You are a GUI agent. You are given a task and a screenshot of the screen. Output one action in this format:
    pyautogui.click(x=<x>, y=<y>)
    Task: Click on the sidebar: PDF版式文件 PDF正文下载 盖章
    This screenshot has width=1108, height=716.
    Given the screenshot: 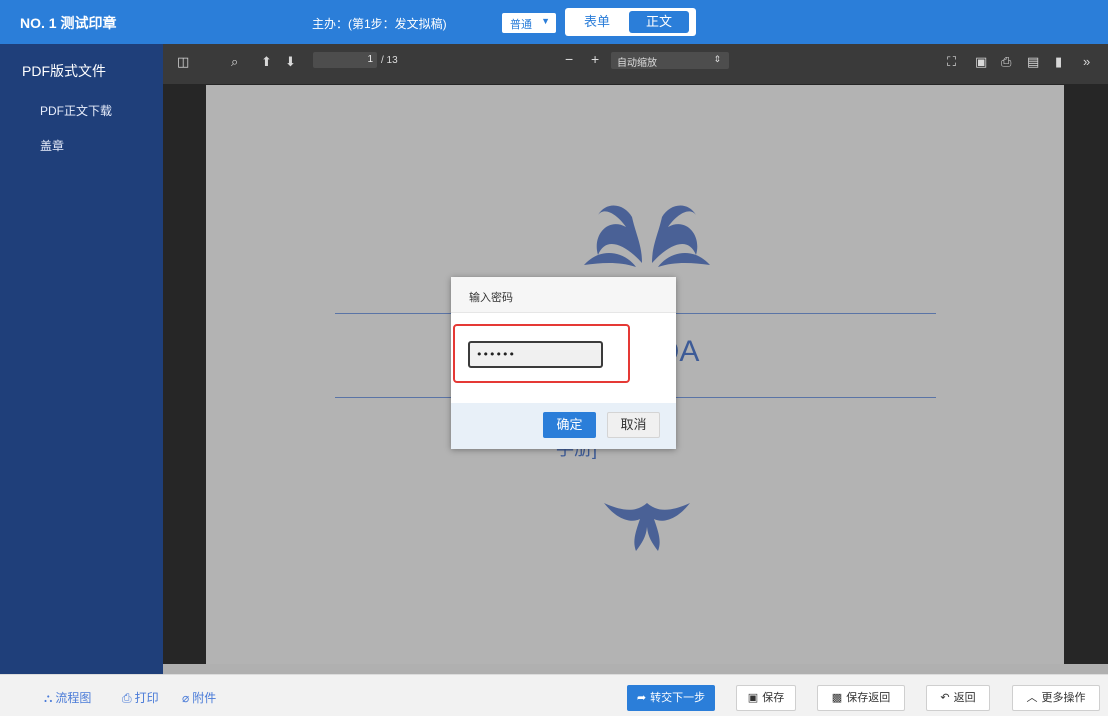 What is the action you would take?
    pyautogui.click(x=81, y=359)
    